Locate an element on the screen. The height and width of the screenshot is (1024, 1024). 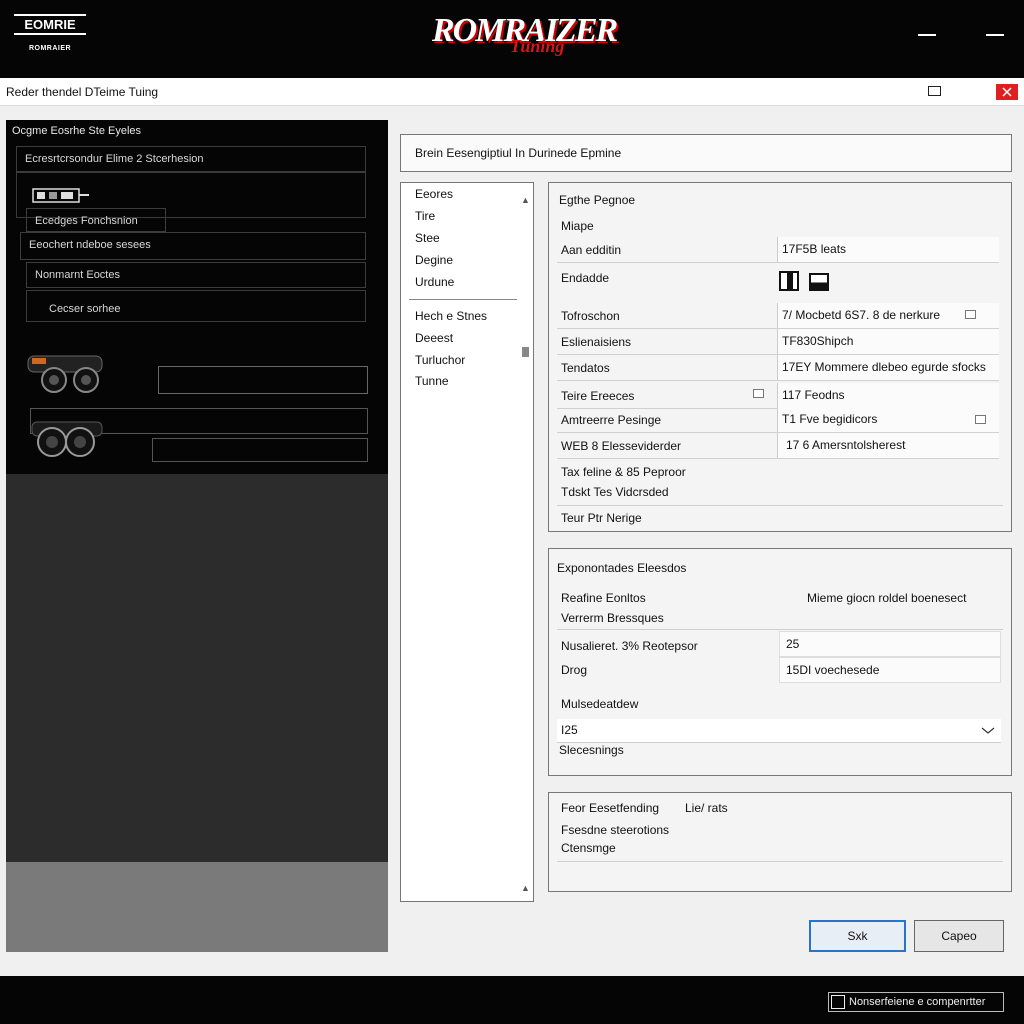
status-indicator: Nonserfeiene e compenrtter is located at coordinates (916, 1002).